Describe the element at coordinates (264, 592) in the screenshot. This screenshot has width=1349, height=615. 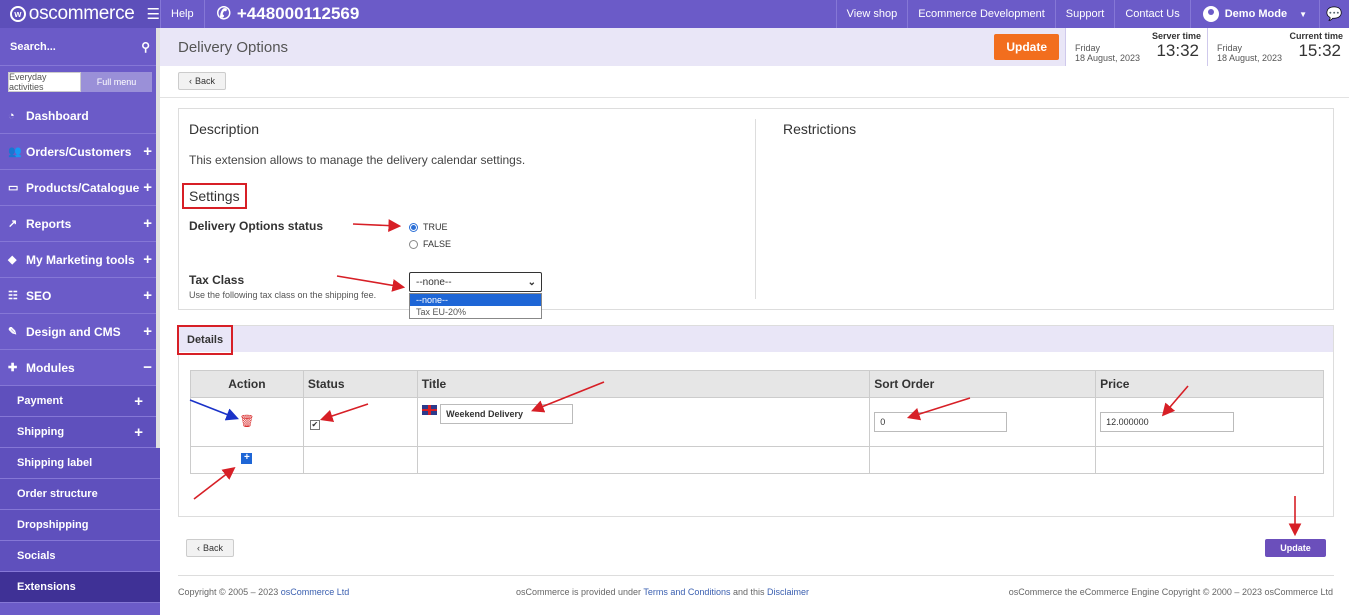
I see `footer-copyright: Copyright © 2005 – 2023 osCommerce Ltd` at that location.